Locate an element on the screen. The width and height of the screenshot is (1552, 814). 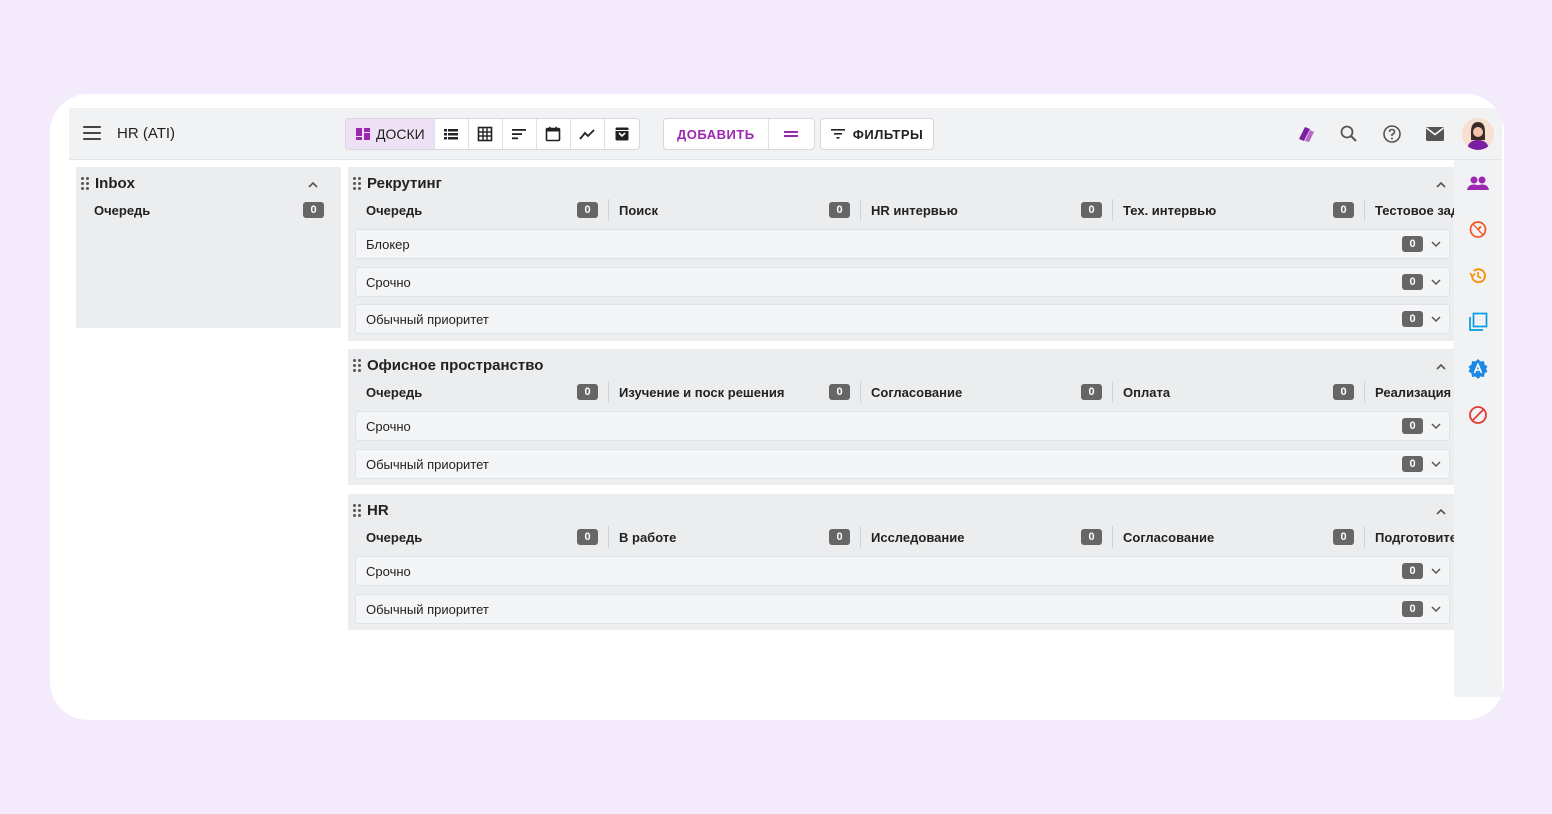
filters-button: ФИЛЬТРЫ is located at coordinates (877, 134).